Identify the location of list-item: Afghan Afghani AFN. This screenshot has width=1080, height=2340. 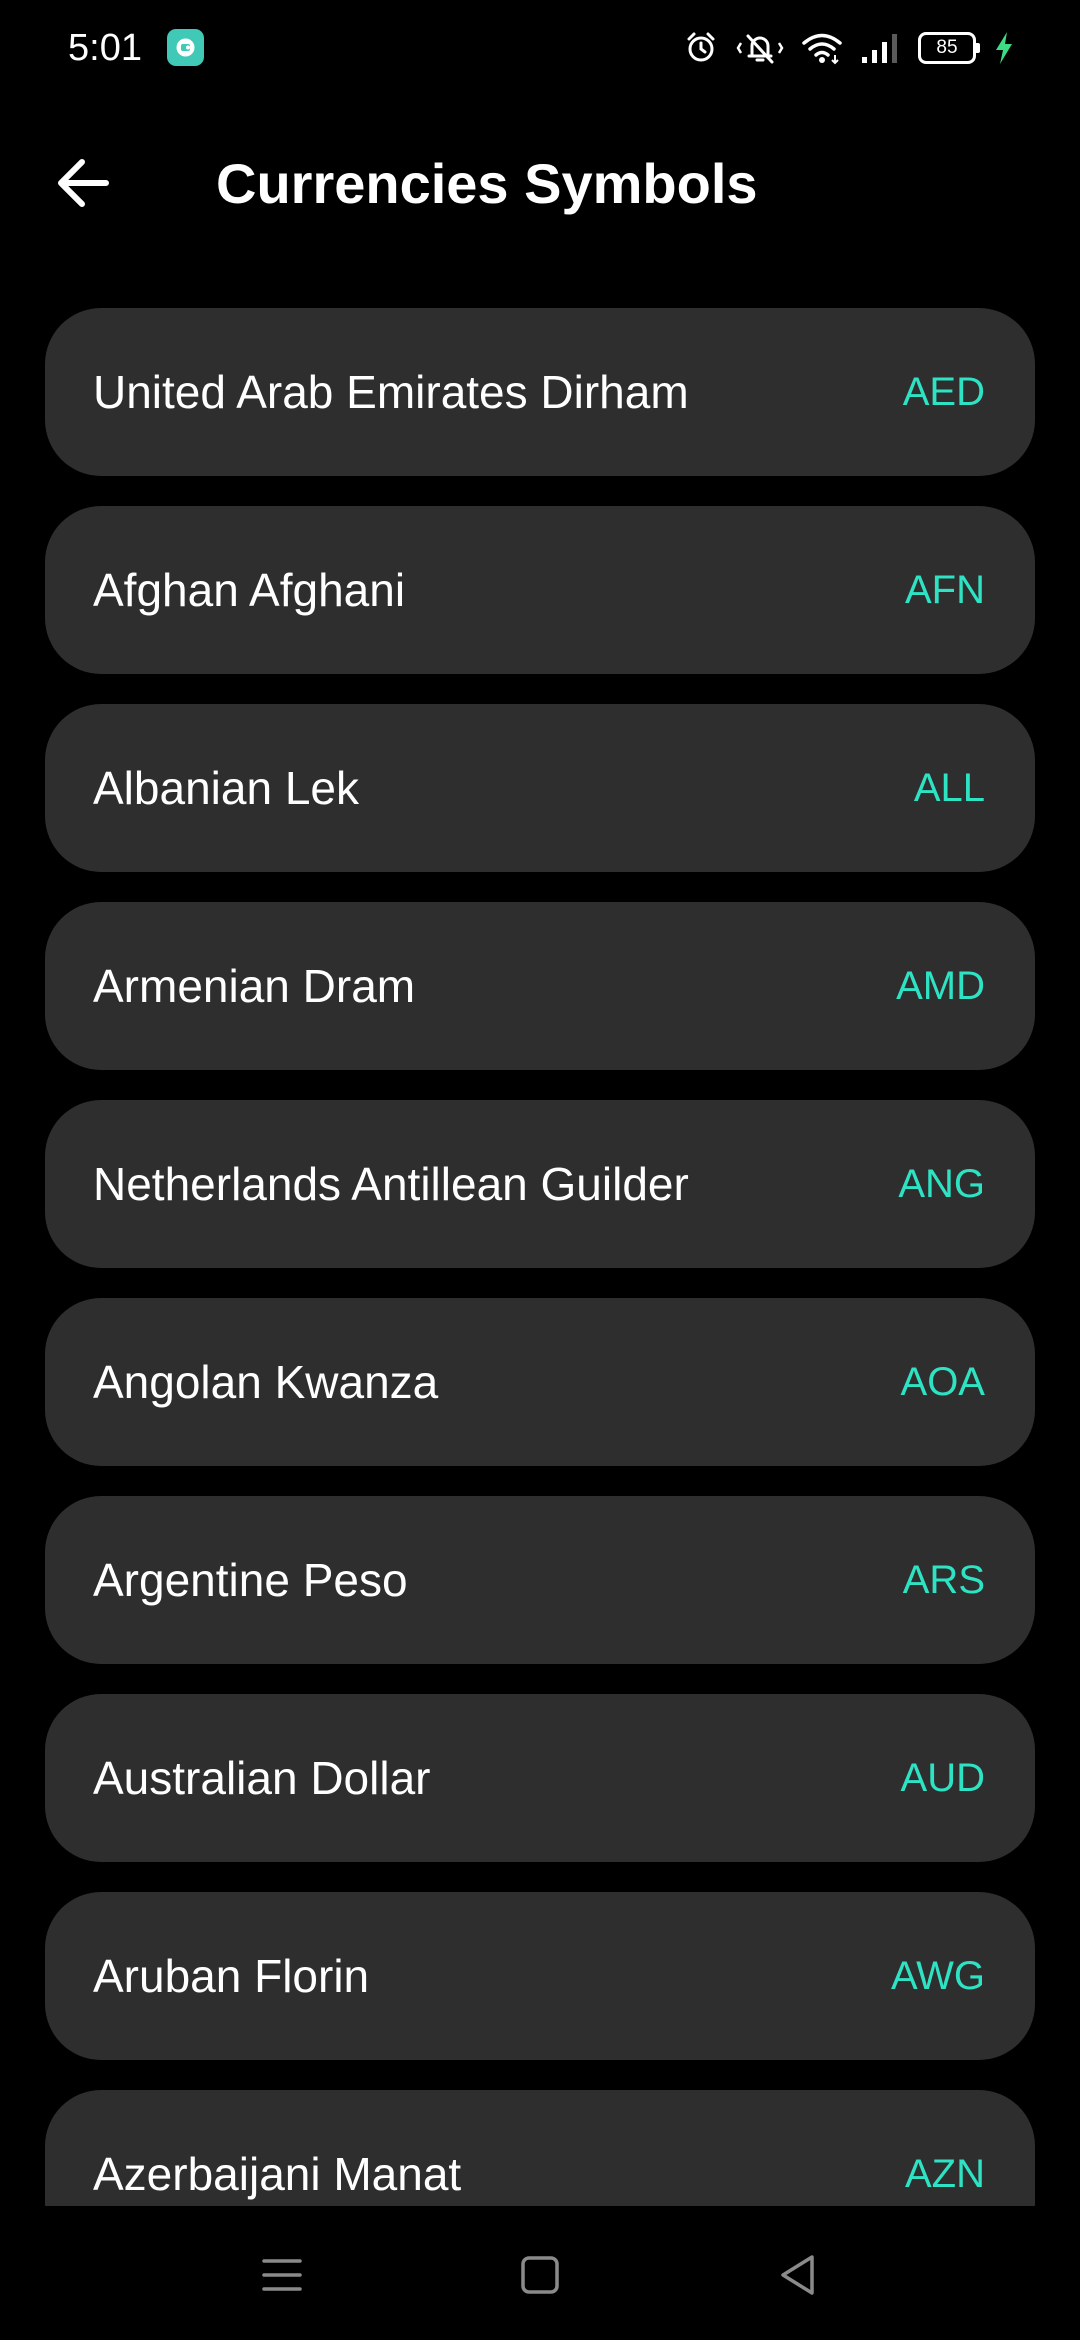
(540, 590).